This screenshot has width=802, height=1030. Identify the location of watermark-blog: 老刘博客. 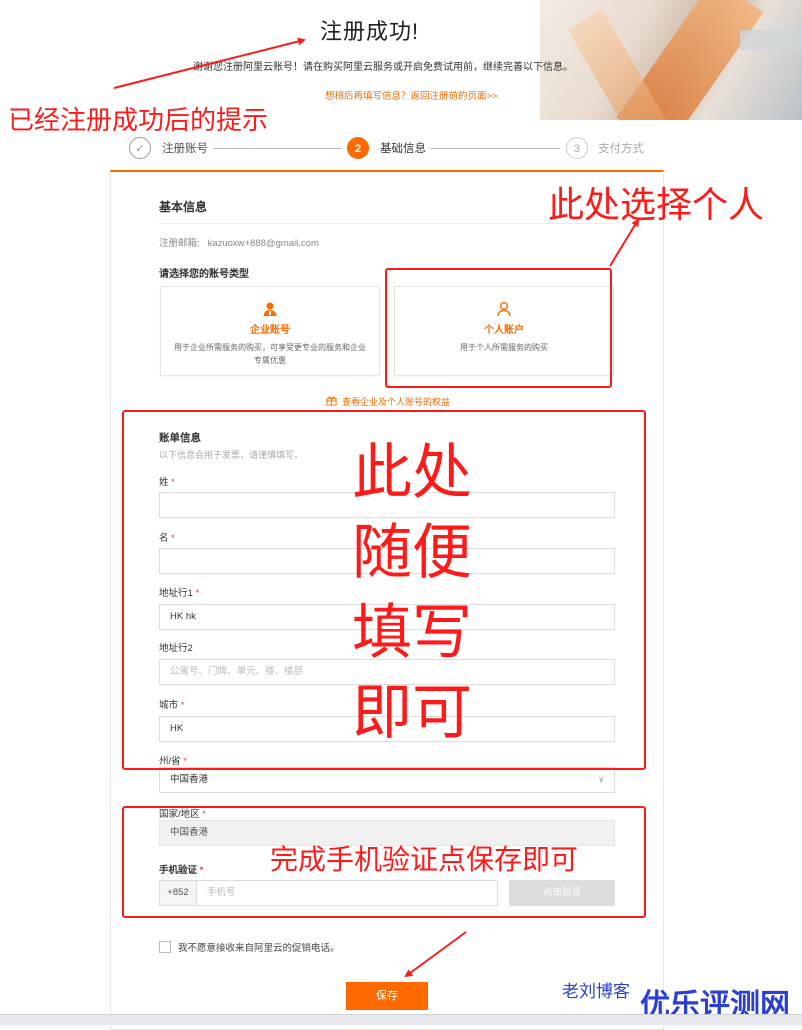
(596, 991).